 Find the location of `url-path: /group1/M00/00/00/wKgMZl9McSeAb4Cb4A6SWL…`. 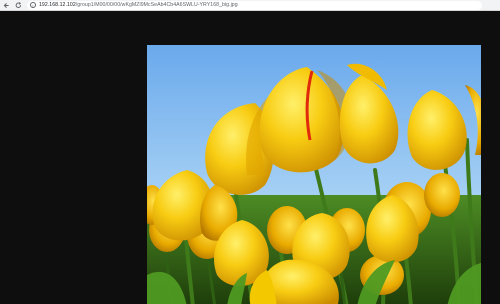

url-path: /group1/M00/00/00/wKgMZl9McSeAb4Cb4A6SWL… is located at coordinates (156, 5).